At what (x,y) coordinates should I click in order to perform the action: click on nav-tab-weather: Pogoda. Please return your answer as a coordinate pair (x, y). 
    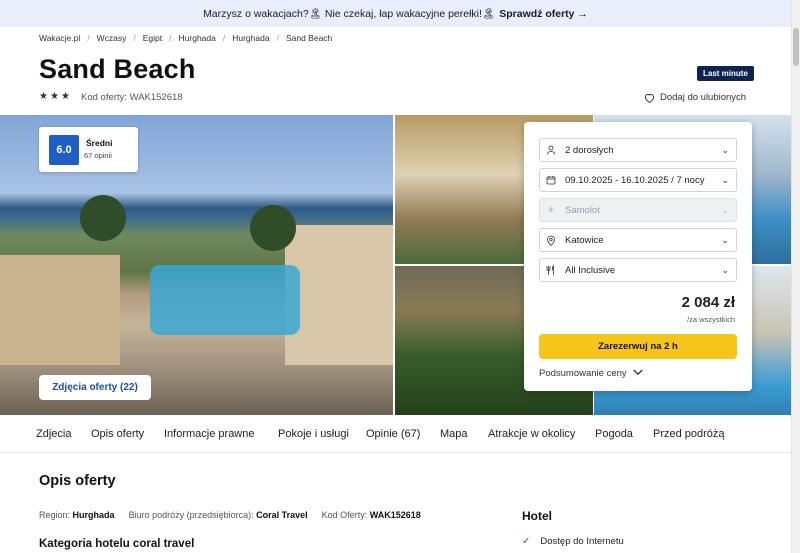
    Looking at the image, I should click on (614, 434).